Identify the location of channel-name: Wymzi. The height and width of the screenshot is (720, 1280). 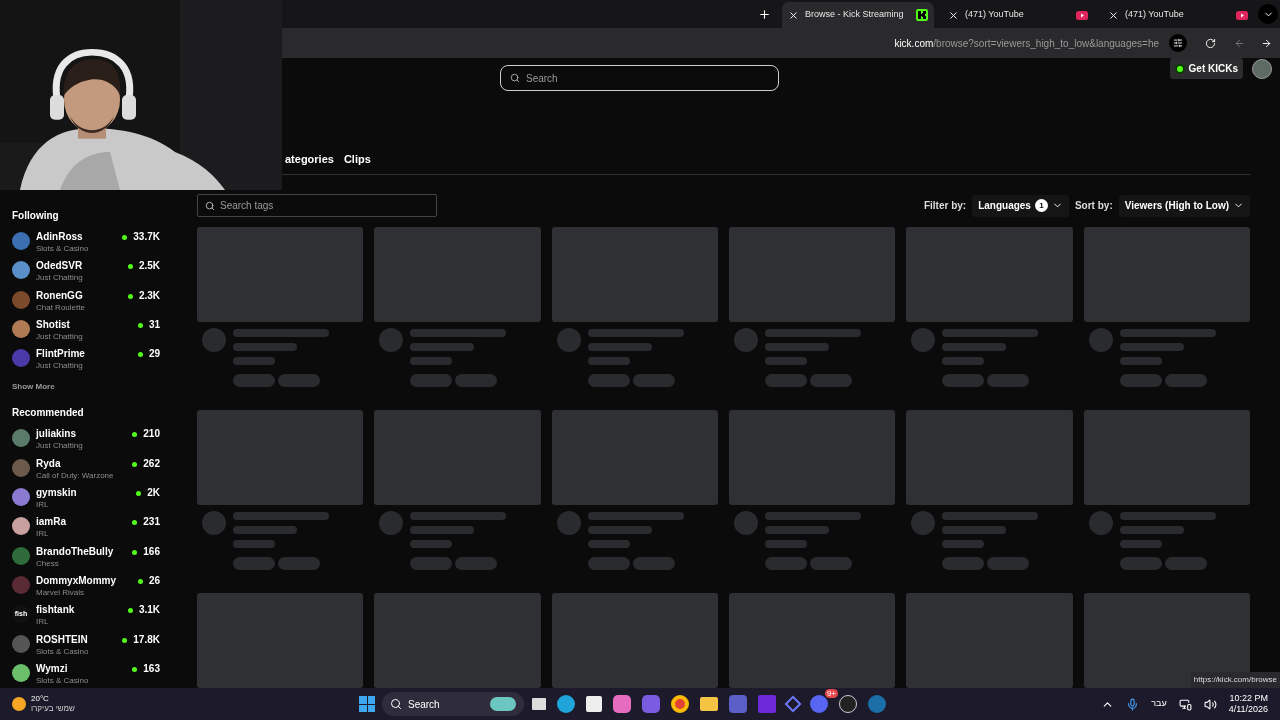
(52, 668).